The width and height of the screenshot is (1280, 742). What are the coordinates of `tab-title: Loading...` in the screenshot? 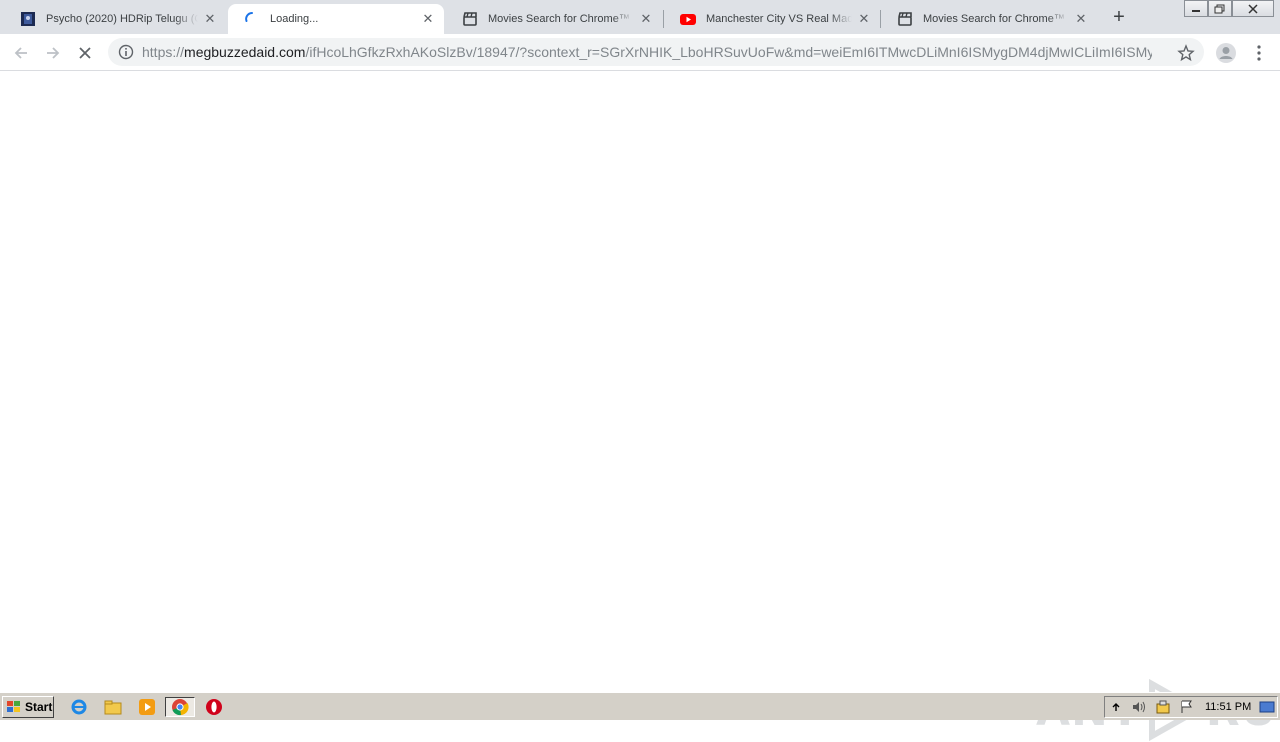 It's located at (294, 19).